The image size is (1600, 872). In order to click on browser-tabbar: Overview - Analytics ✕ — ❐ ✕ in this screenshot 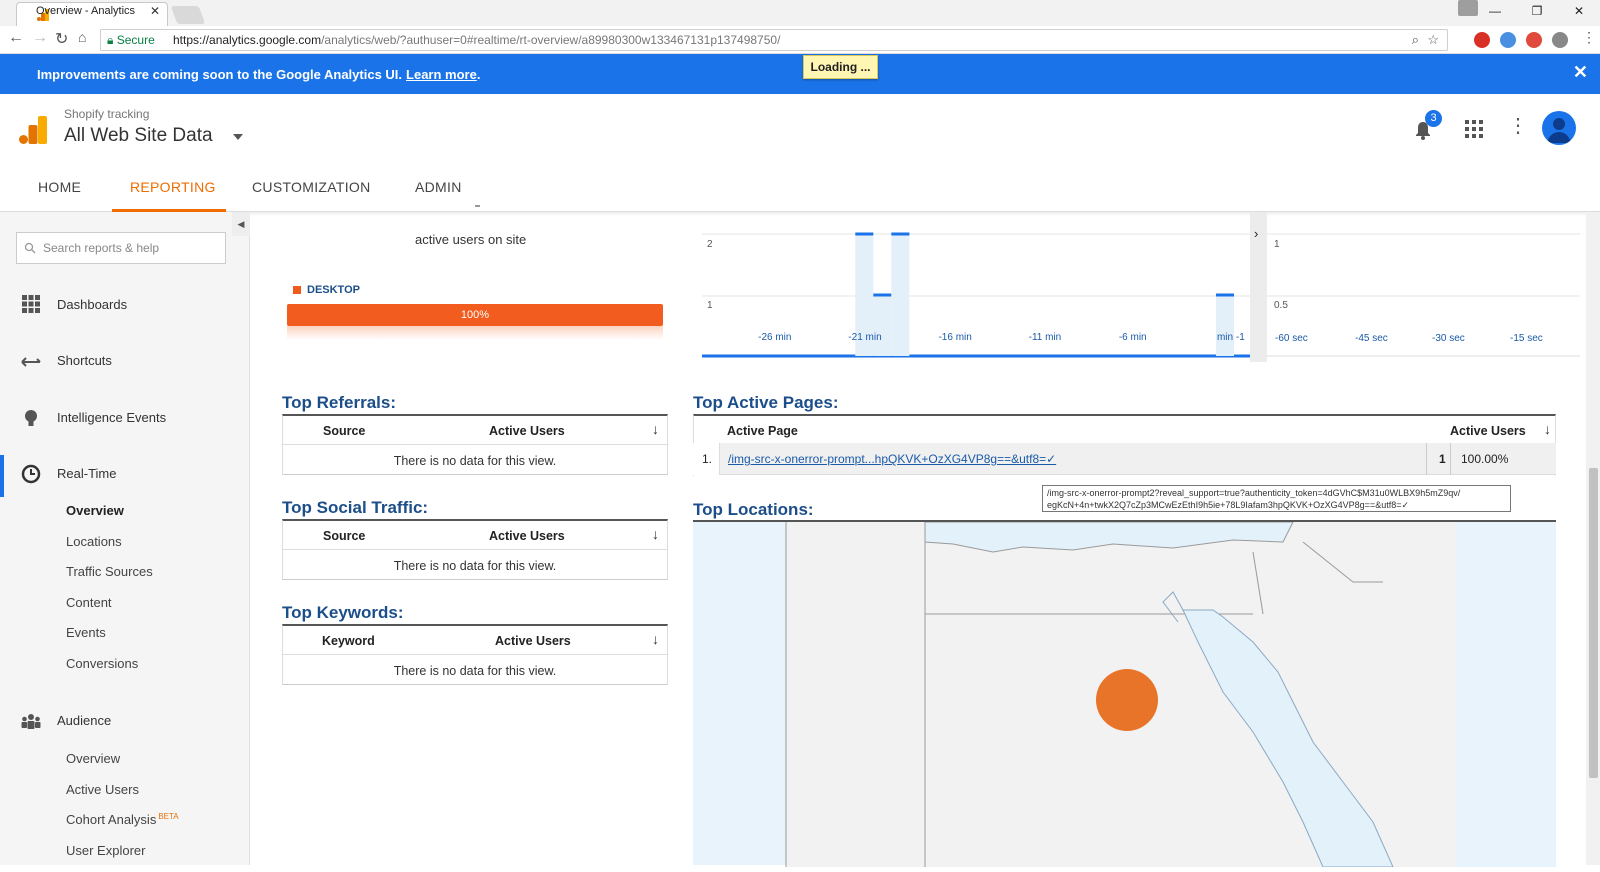, I will do `click(800, 13)`.